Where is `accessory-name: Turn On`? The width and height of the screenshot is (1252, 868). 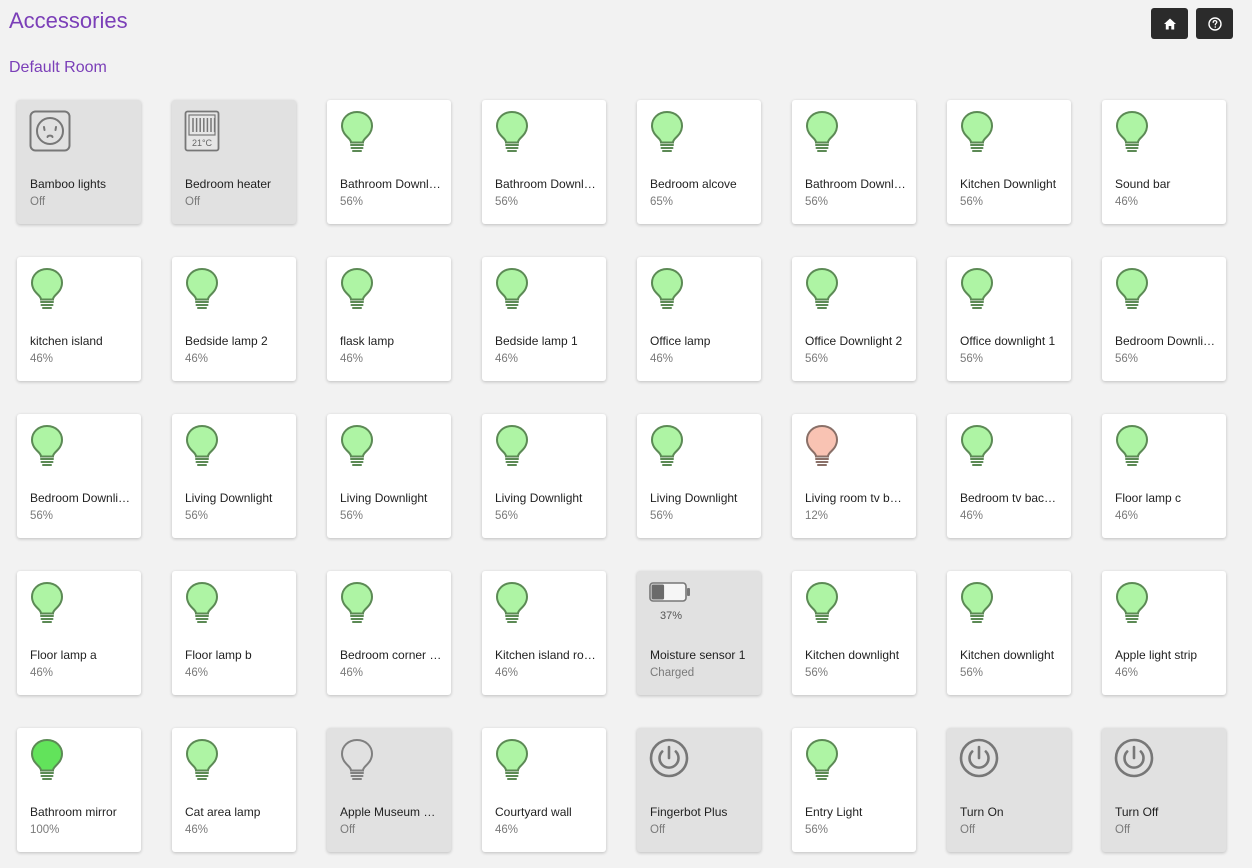
accessory-name: Turn On is located at coordinates (982, 812).